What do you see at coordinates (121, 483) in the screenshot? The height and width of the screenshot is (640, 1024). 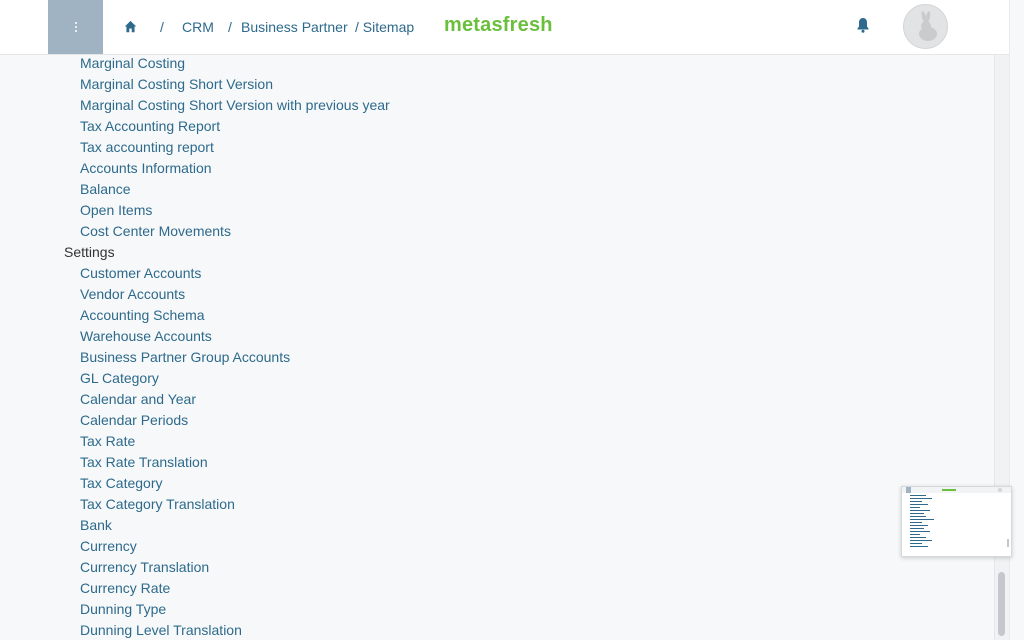 I see `sitemap-link: Tax Category` at bounding box center [121, 483].